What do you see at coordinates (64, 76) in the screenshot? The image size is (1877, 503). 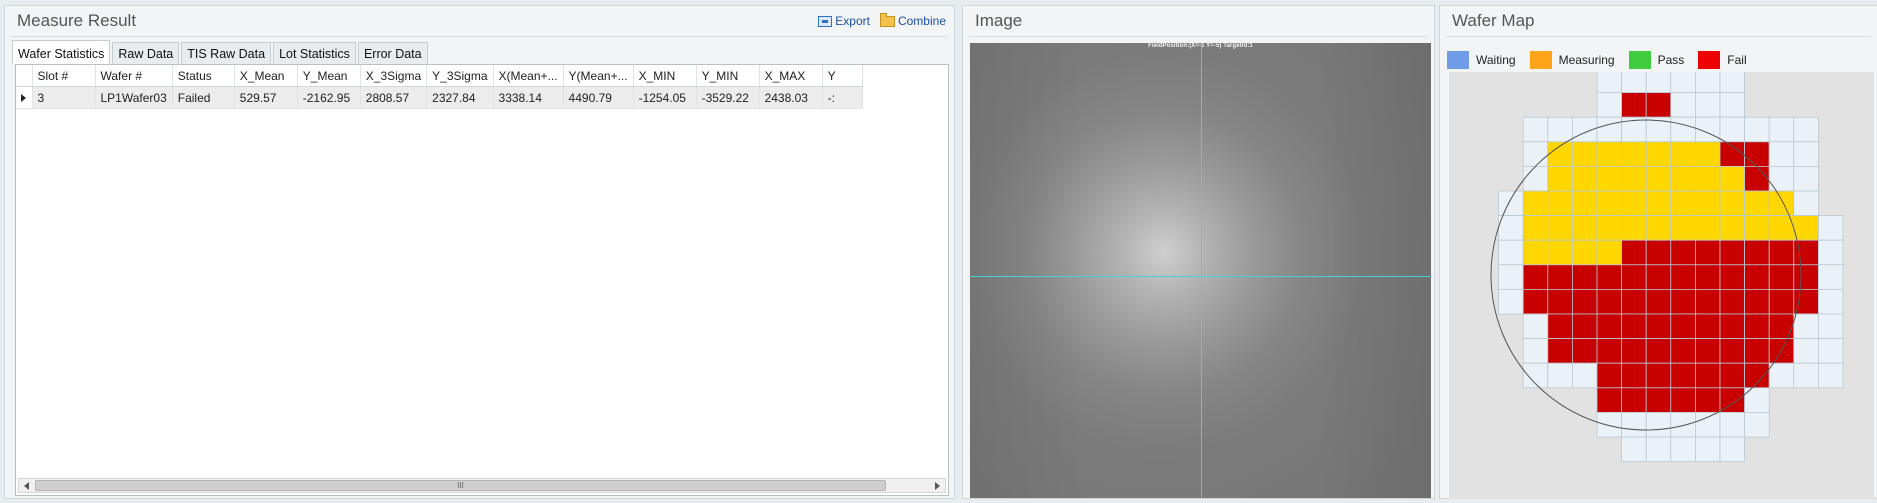 I see `column-header: Slot #` at bounding box center [64, 76].